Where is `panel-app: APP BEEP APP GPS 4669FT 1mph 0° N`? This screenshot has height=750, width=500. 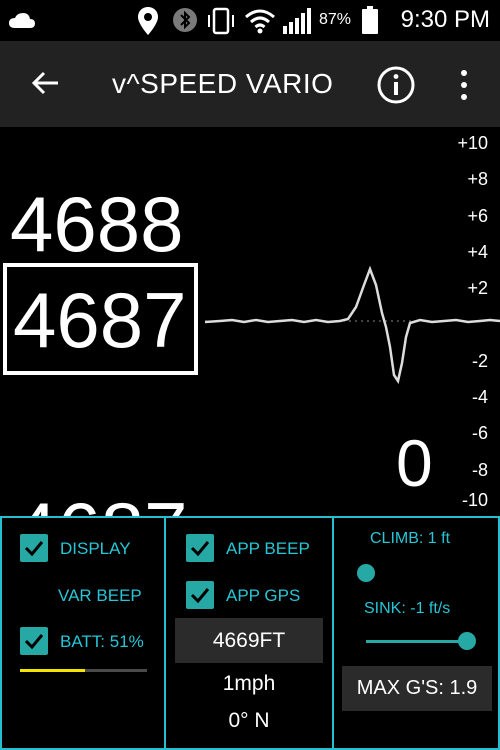 panel-app: APP BEEP APP GPS 4669FT 1mph 0° N is located at coordinates (249, 633).